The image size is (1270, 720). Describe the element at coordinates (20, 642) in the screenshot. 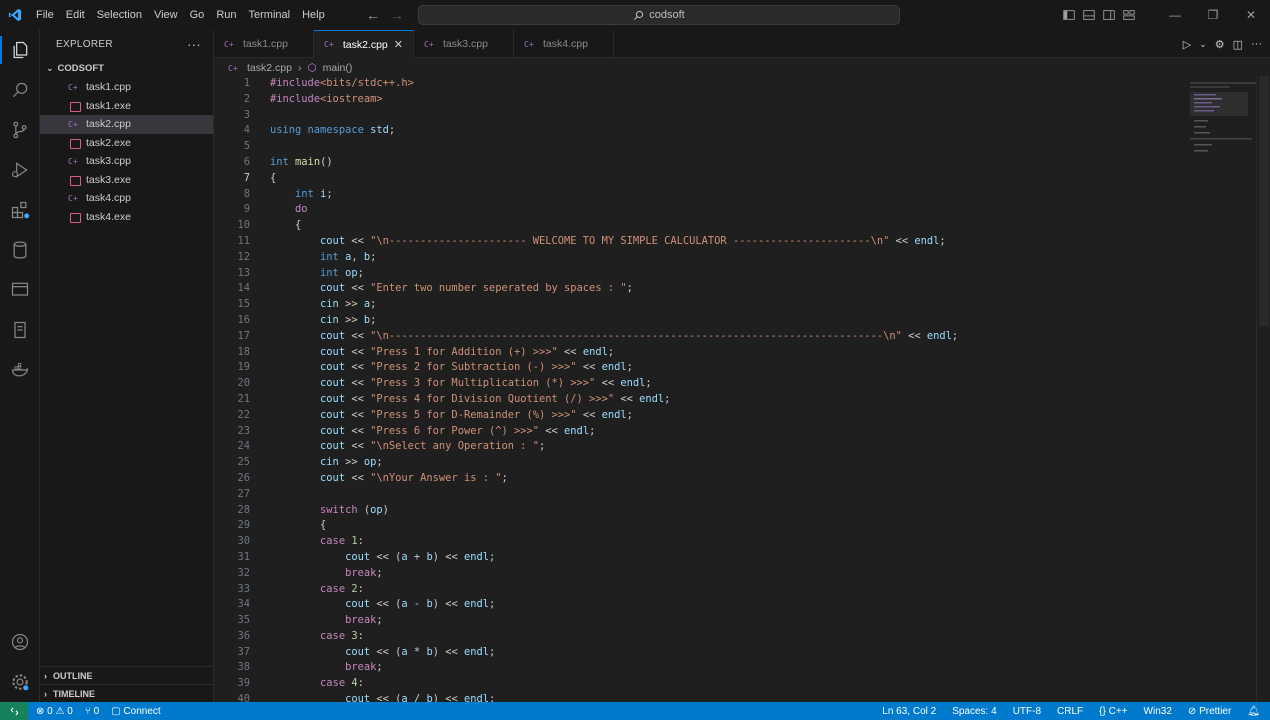

I see `accounts-activity` at that location.